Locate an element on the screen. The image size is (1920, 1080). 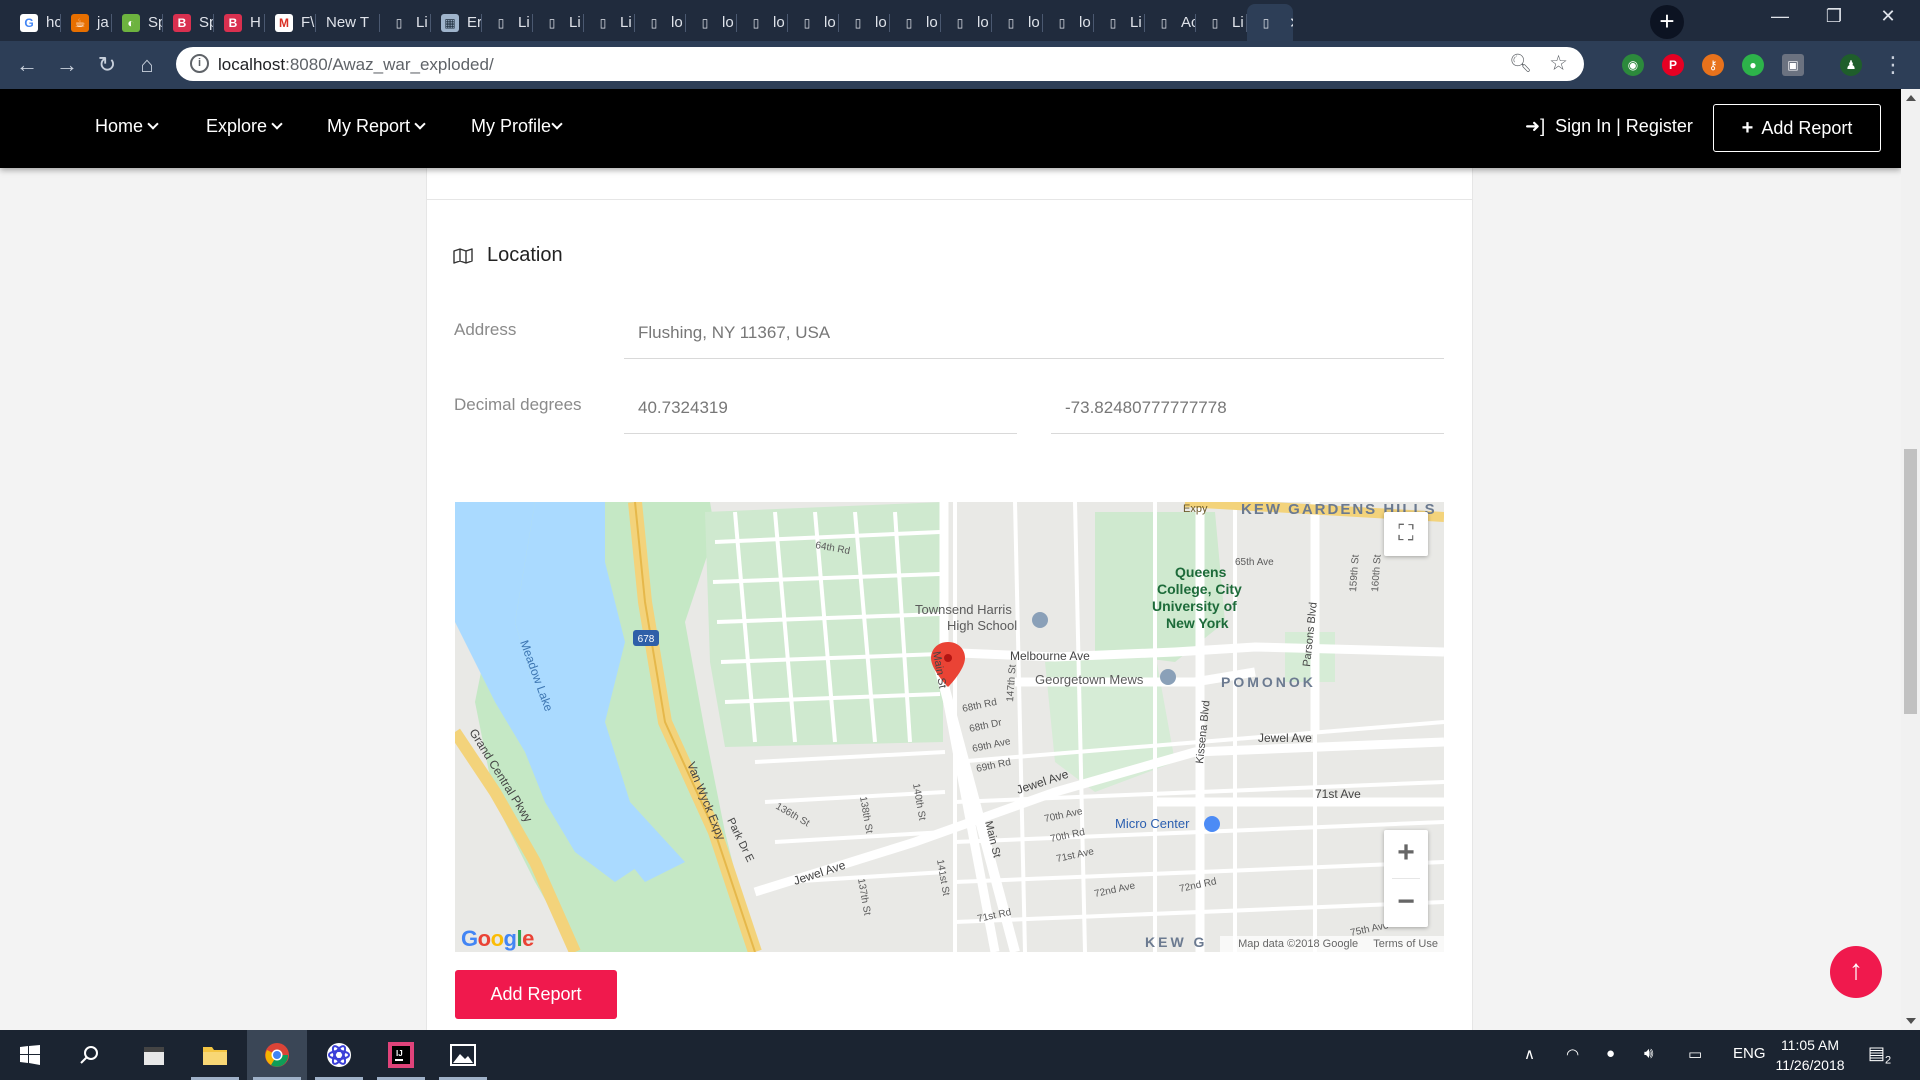
scrollbar-thumb is located at coordinates (1910, 581).